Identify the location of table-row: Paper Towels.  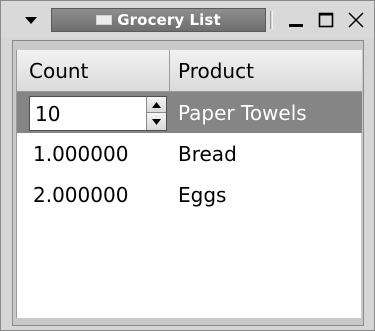
(189, 112).